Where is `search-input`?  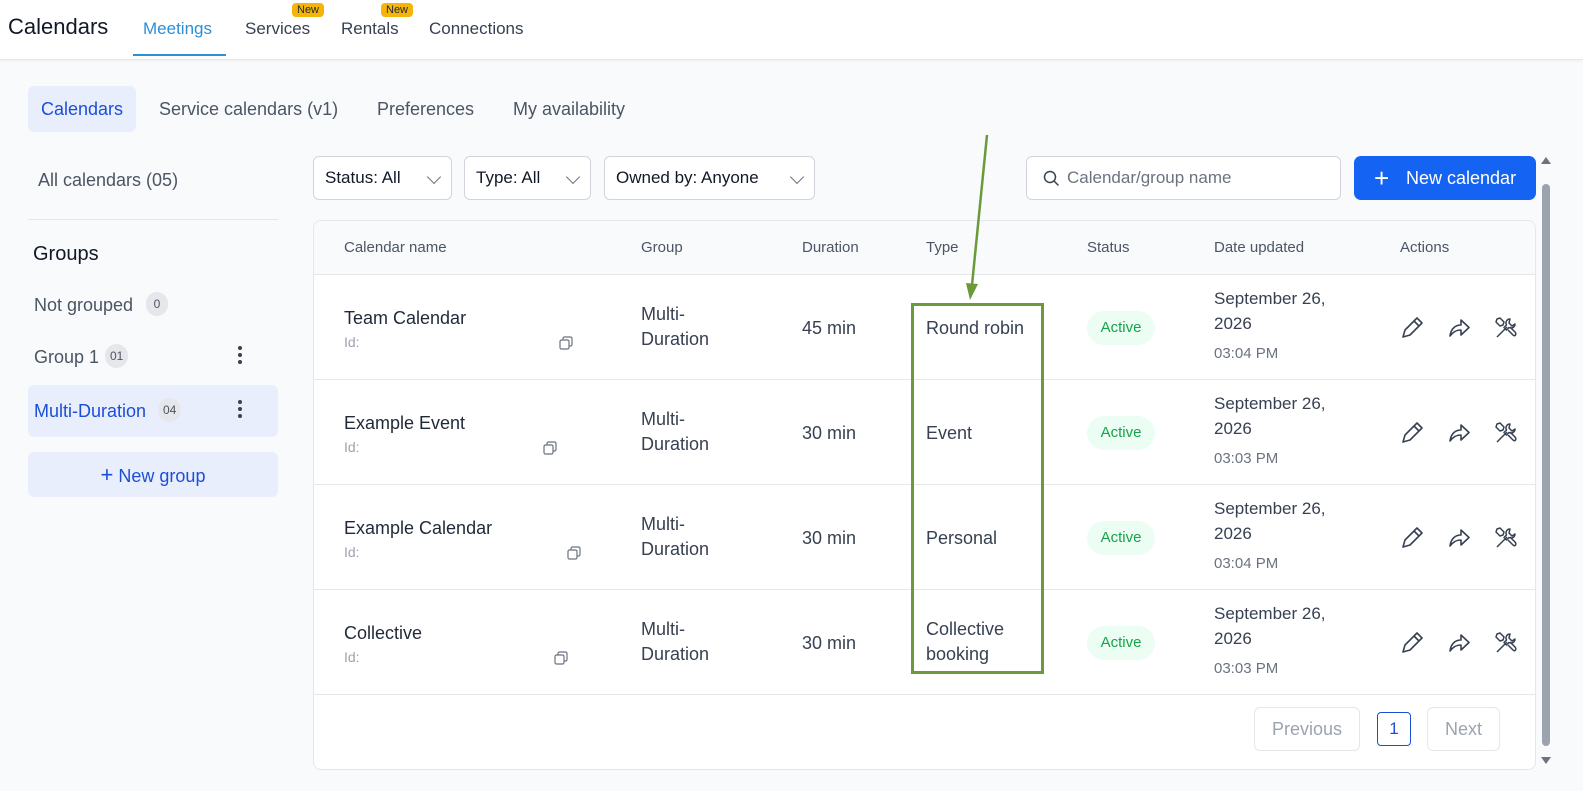 search-input is located at coordinates (1202, 178).